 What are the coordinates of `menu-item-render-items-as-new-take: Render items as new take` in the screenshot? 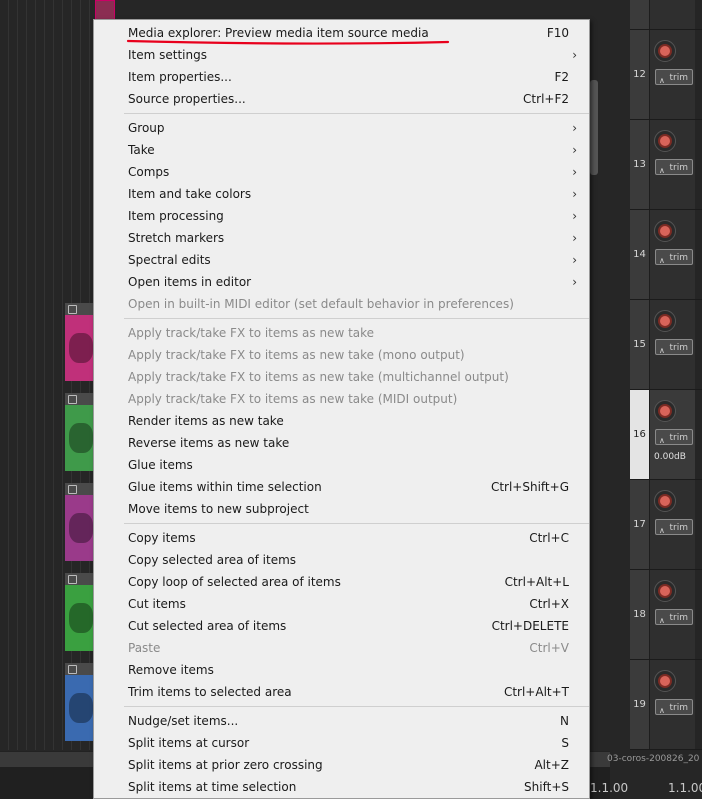 It's located at (341, 421).